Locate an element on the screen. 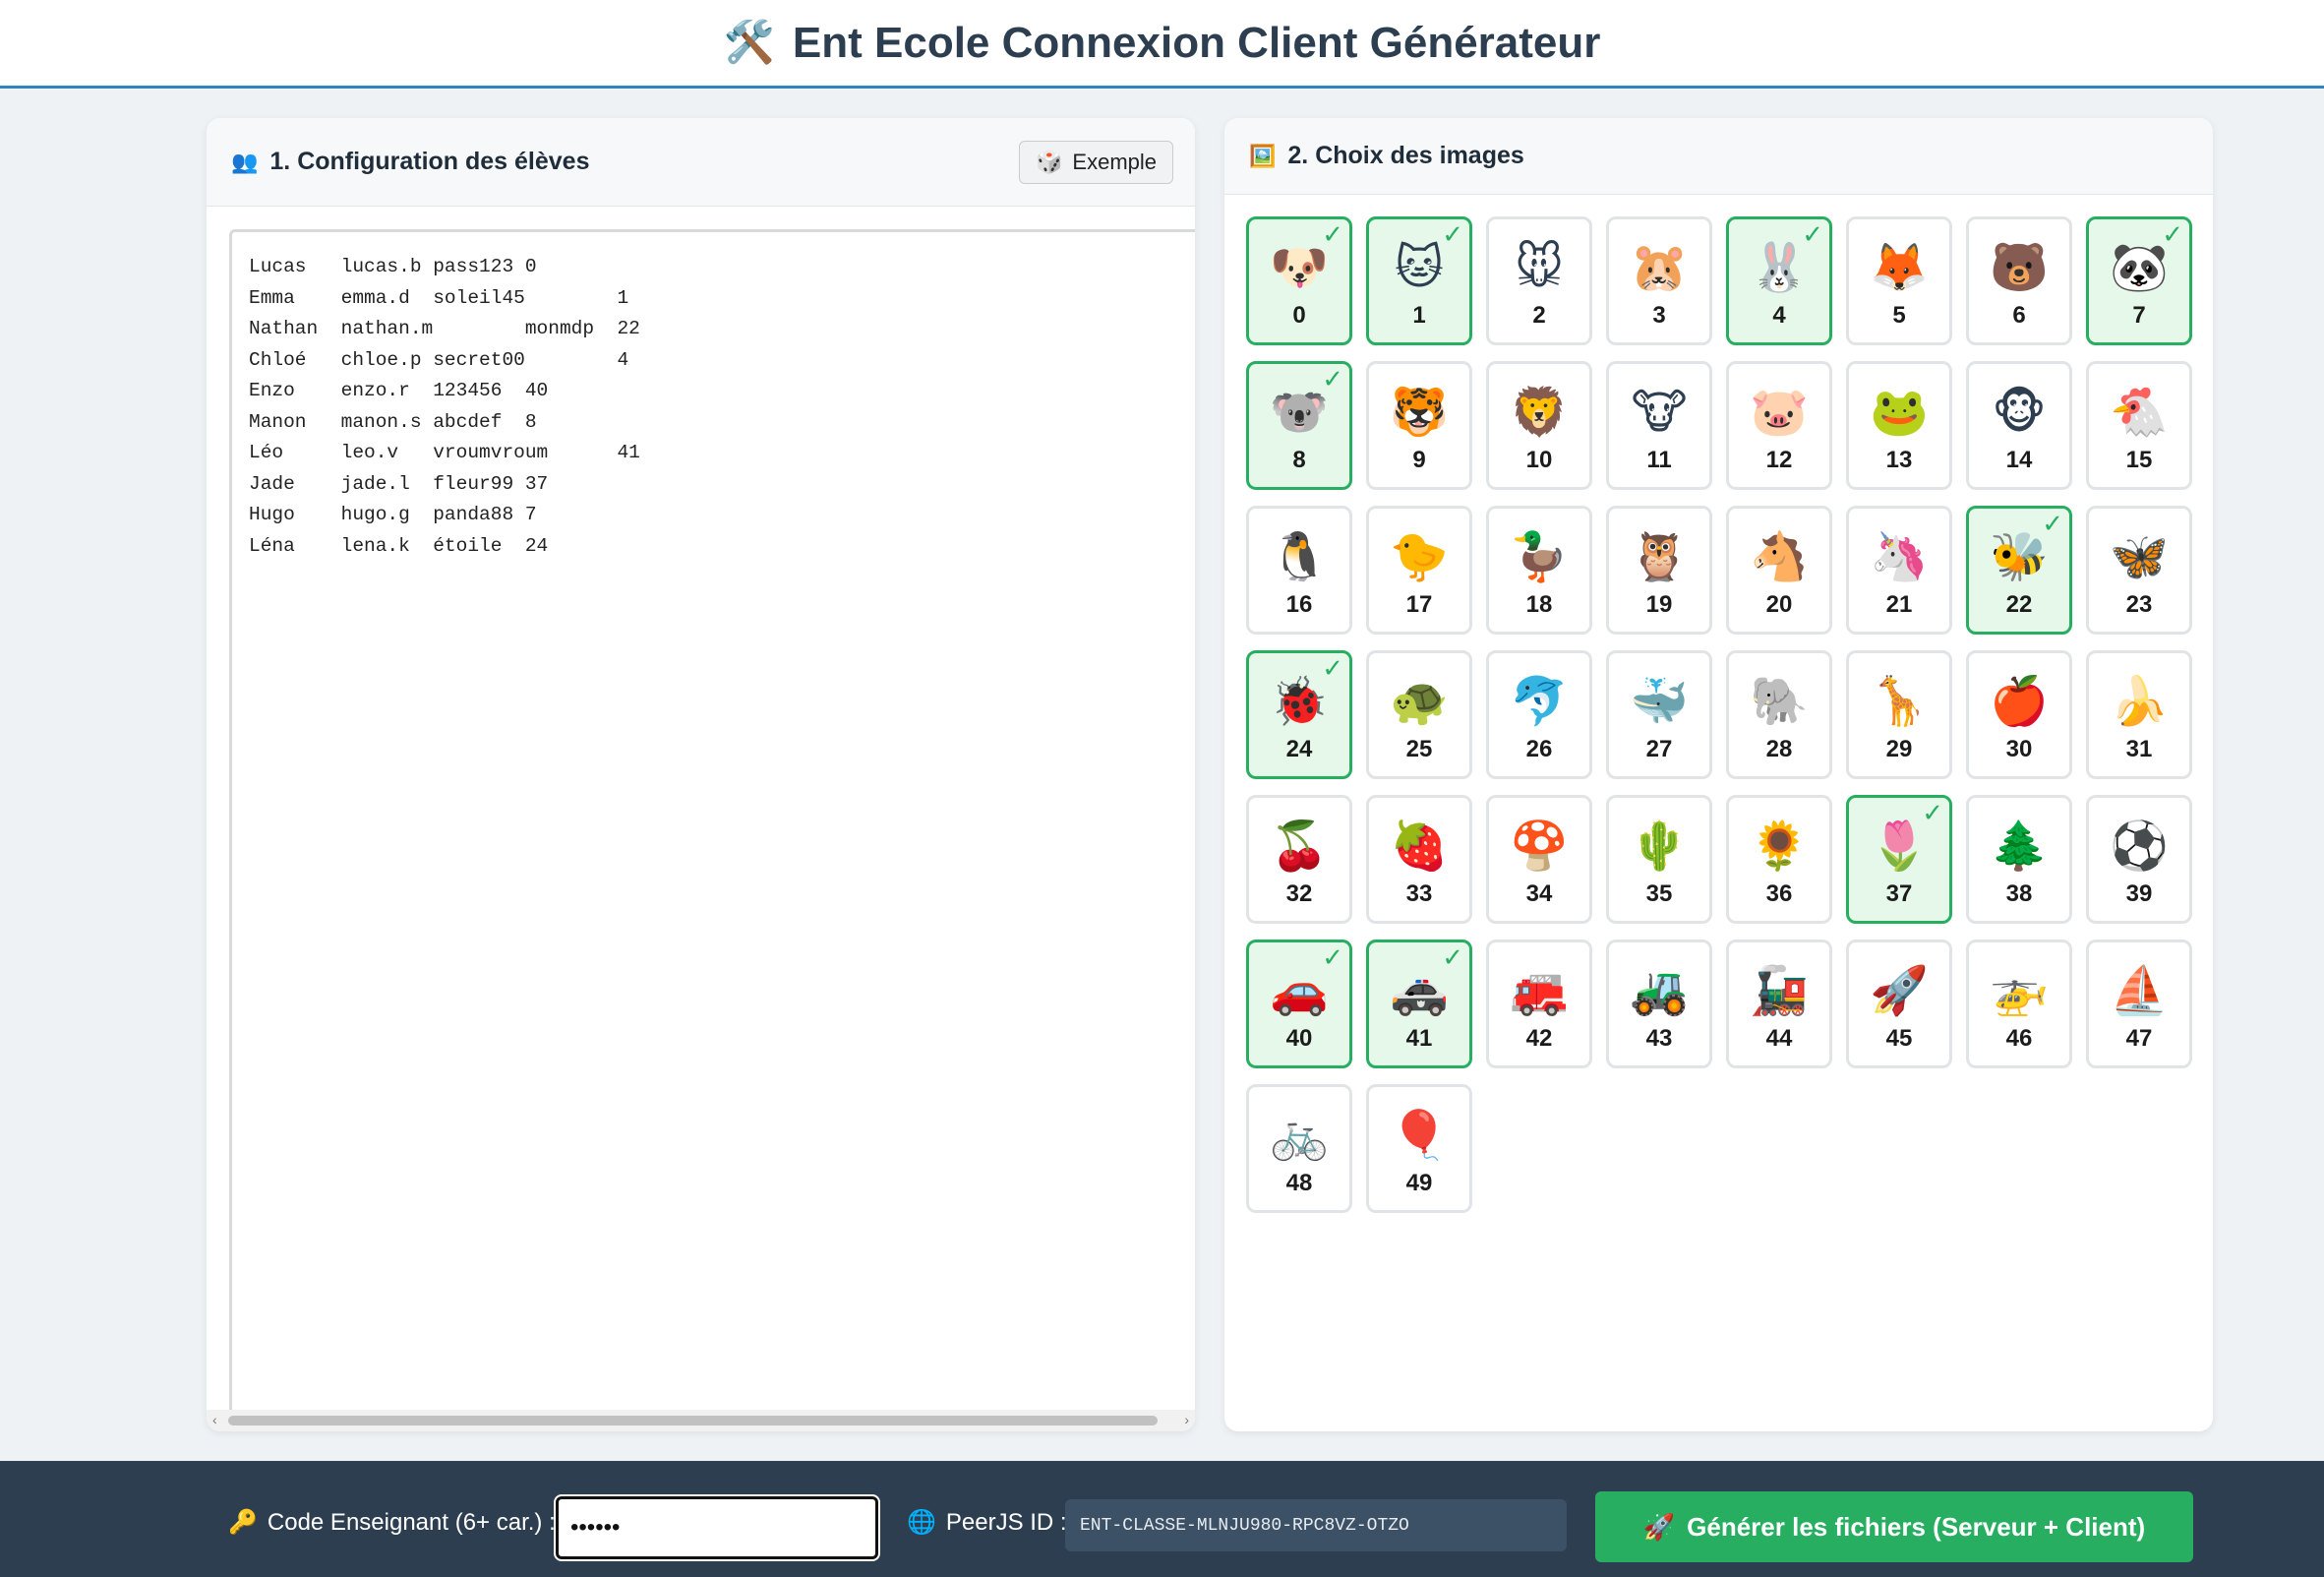 This screenshot has width=2324, height=1577. peerjs-id-field: ENT-CLASSE-MLNJU980-RPC8VZ-OTZO is located at coordinates (1316, 1525).